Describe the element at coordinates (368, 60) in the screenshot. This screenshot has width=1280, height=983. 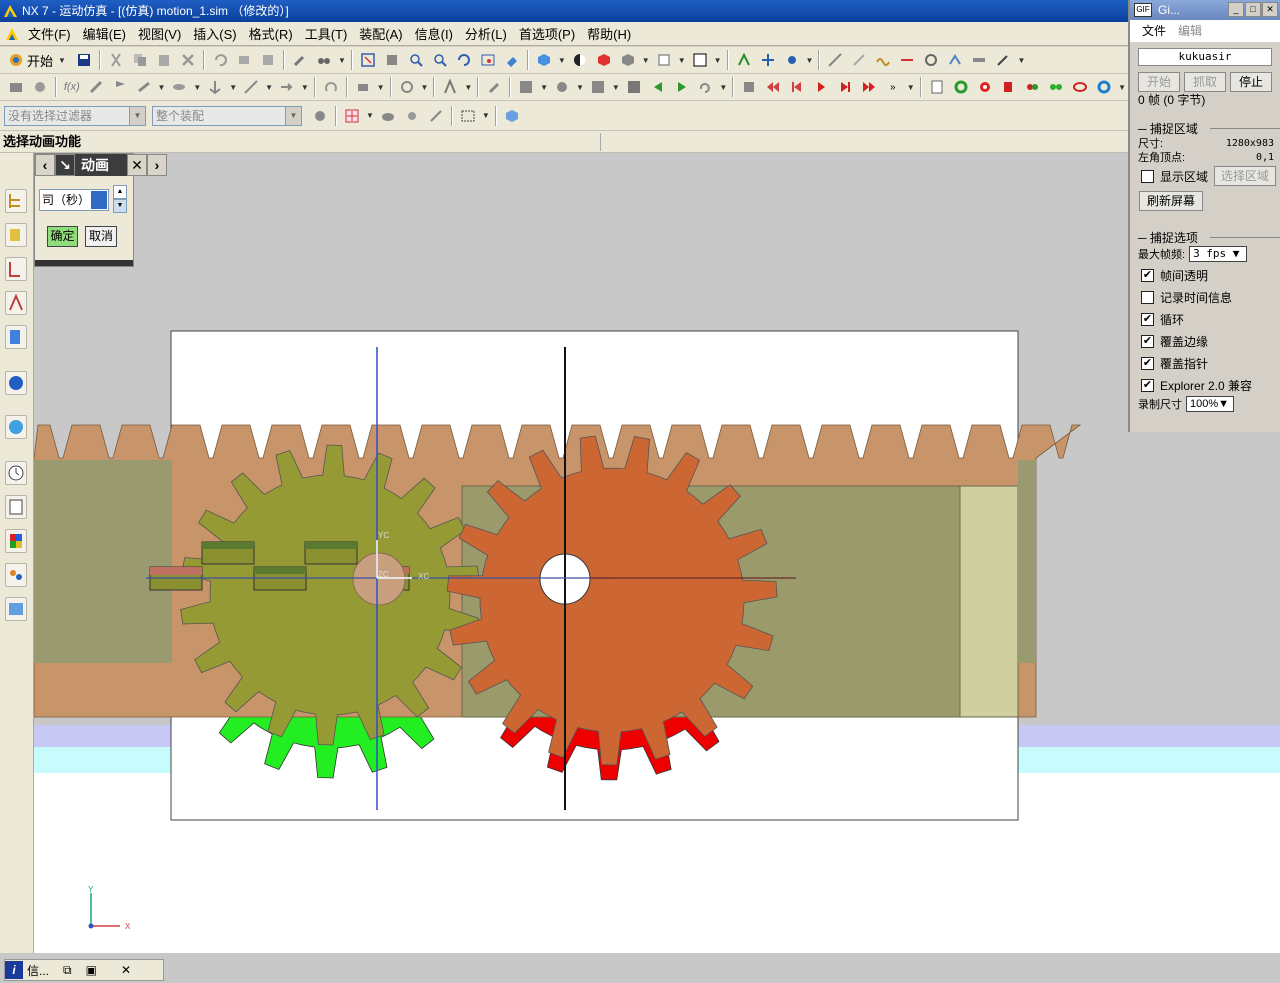
I see `fit-view-button` at that location.